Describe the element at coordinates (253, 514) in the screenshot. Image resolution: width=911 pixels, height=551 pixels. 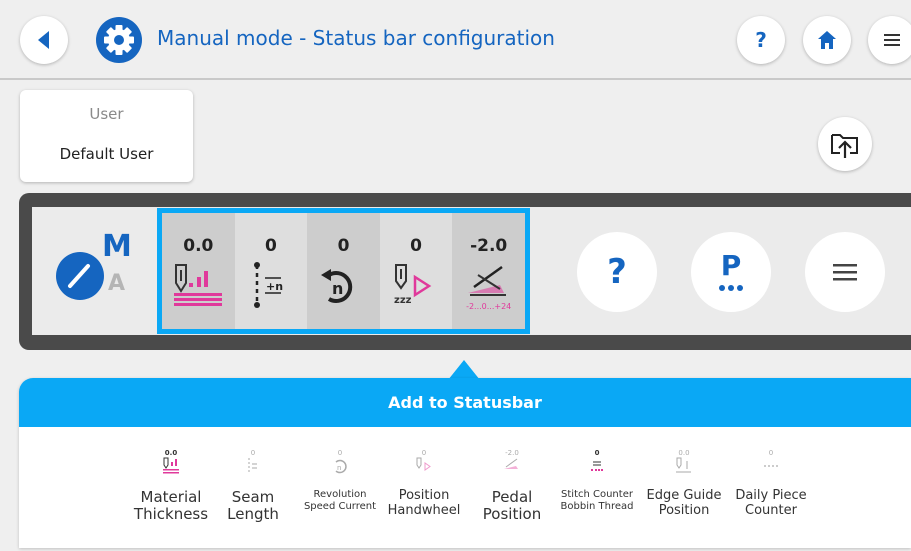
I see `item-label: Length` at that location.